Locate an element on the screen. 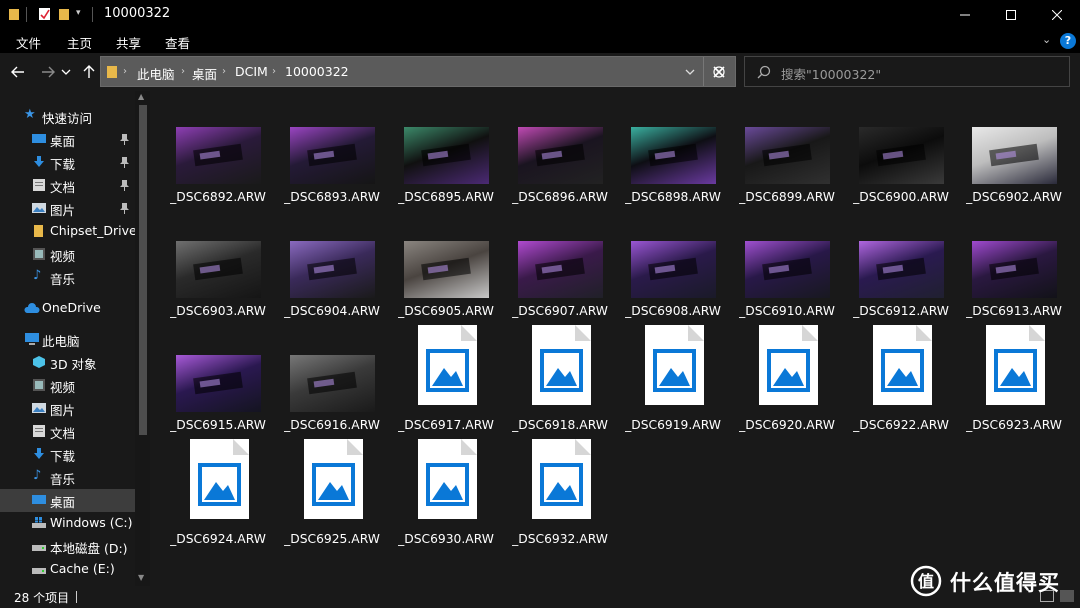 Image resolution: width=1080 pixels, height=608 pixels. video-icon is located at coordinates (39, 385).